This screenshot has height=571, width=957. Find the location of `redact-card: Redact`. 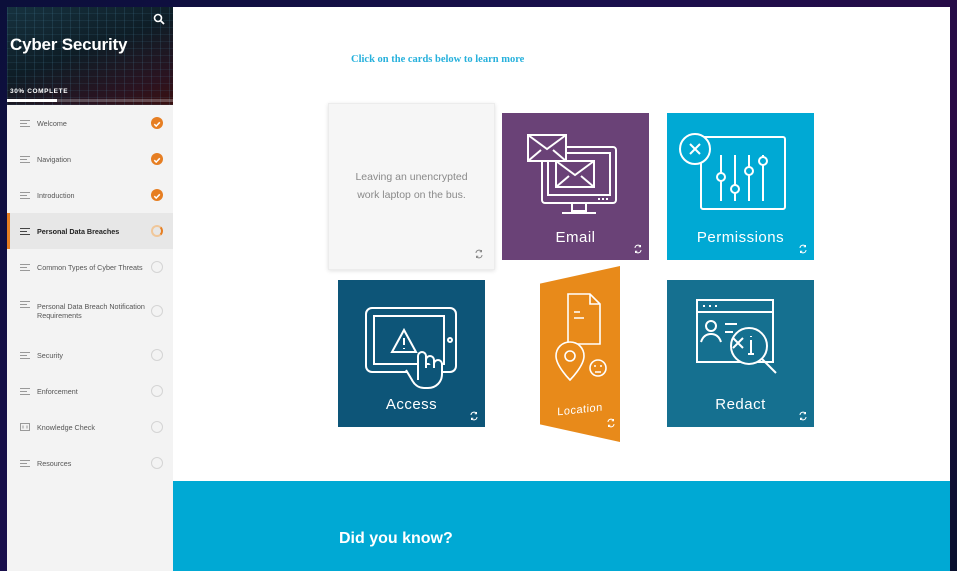

redact-card: Redact is located at coordinates (740, 353).